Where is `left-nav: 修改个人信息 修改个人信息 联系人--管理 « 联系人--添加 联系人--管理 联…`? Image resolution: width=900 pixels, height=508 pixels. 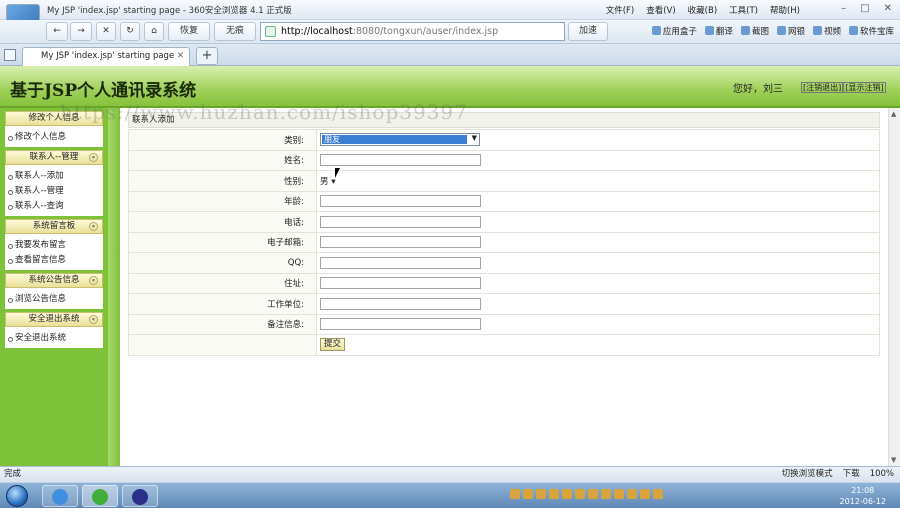
left-nav: 修改个人信息 修改个人信息 联系人--管理 « 联系人--添加 联系人--管理 联… is located at coordinates (60, 287).